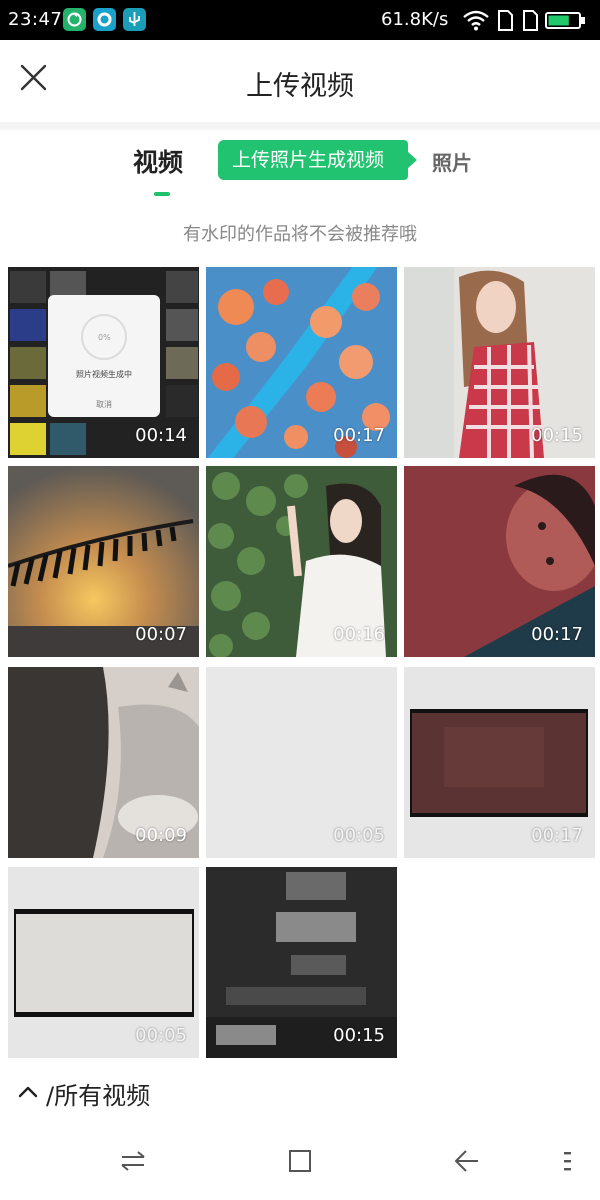 This screenshot has height=1200, width=600. I want to click on watermark-hint: 有水印的作品将不会被推荐哦, so click(300, 234).